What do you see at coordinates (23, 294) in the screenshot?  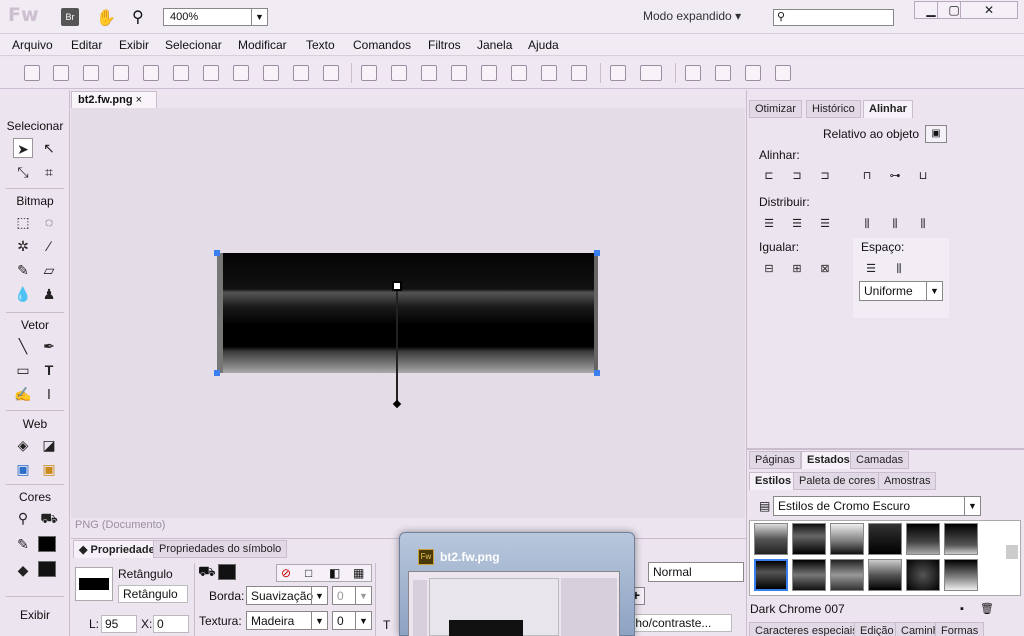 I see `blur-tool-icon: 💧` at bounding box center [23, 294].